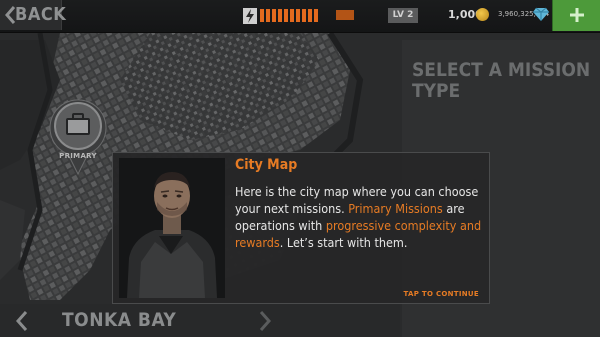 Image resolution: width=600 pixels, height=337 pixels. Describe the element at coordinates (41, 14) in the screenshot. I see `back-label: BACK` at that location.